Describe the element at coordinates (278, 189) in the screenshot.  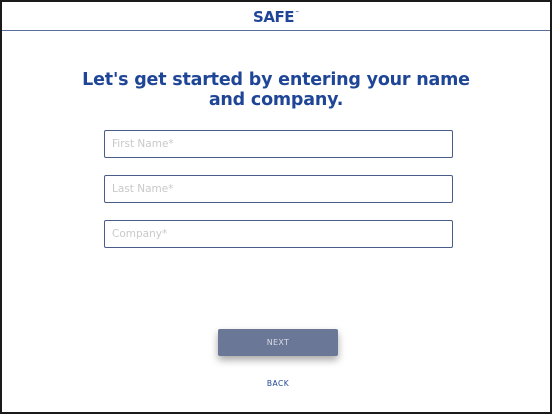
I see `last-name-field` at that location.